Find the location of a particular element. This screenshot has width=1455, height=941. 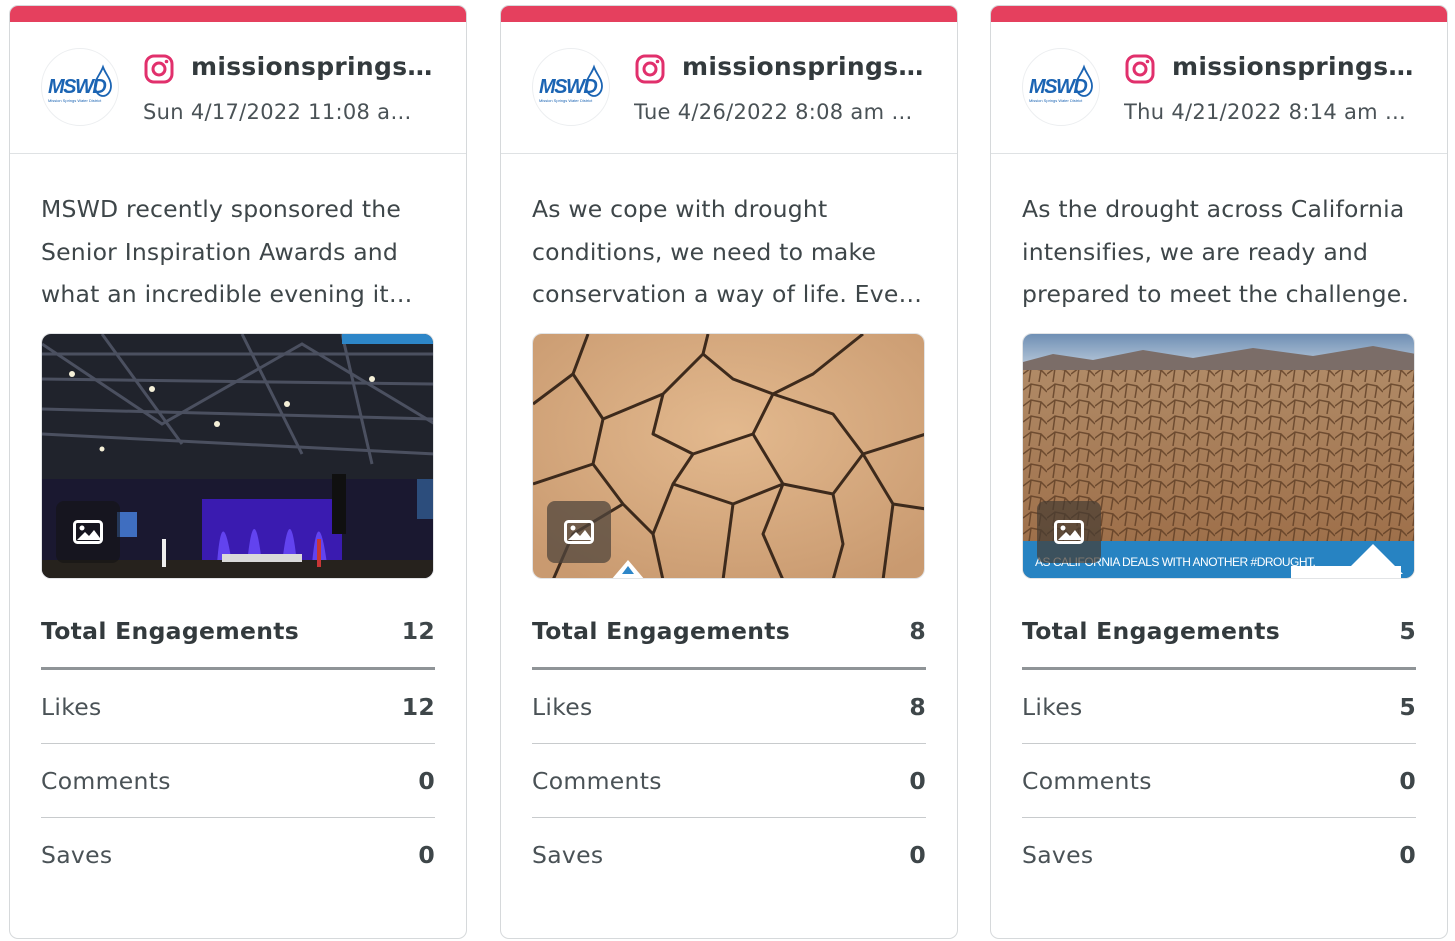

total-engagements-row: Total Engagements 8 is located at coordinates (729, 632).